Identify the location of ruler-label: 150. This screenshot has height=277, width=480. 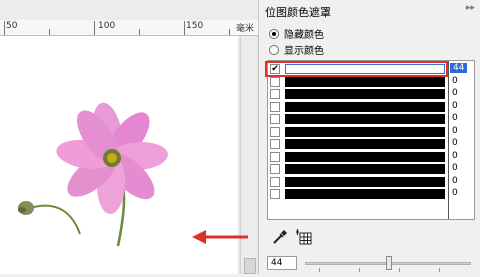
(195, 26).